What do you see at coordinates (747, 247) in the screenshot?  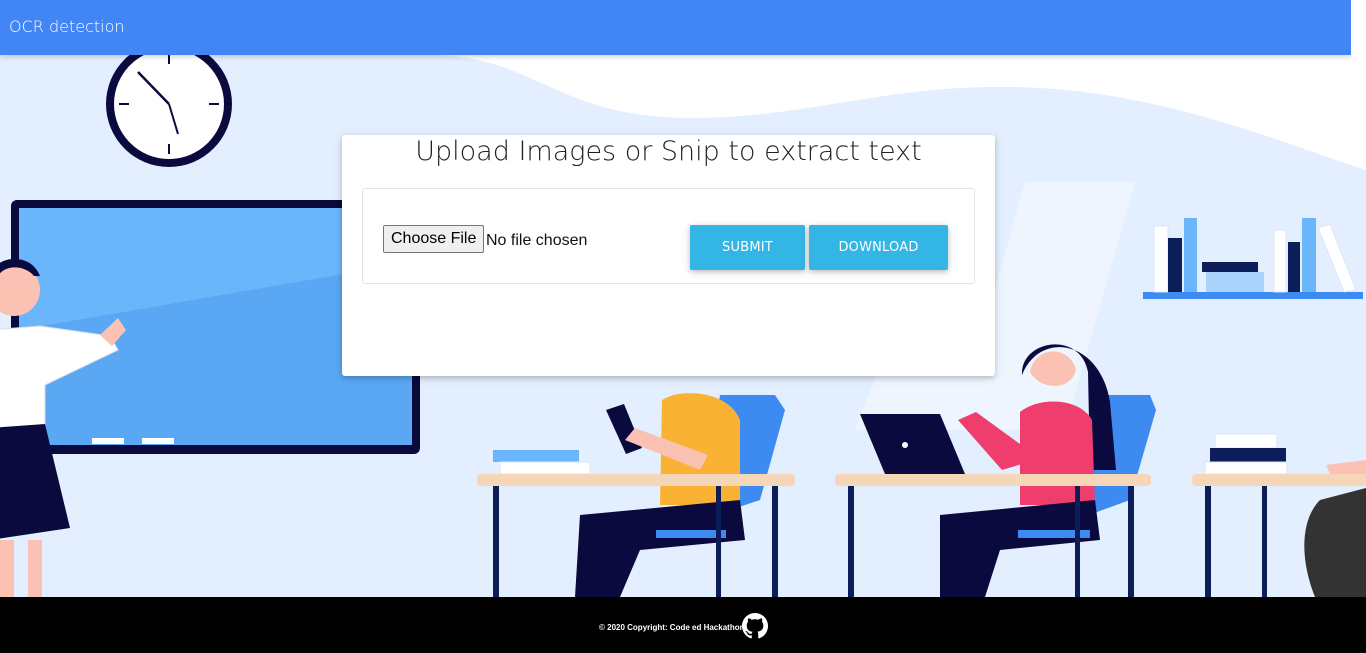 I see `submit-button: SUBMIT` at bounding box center [747, 247].